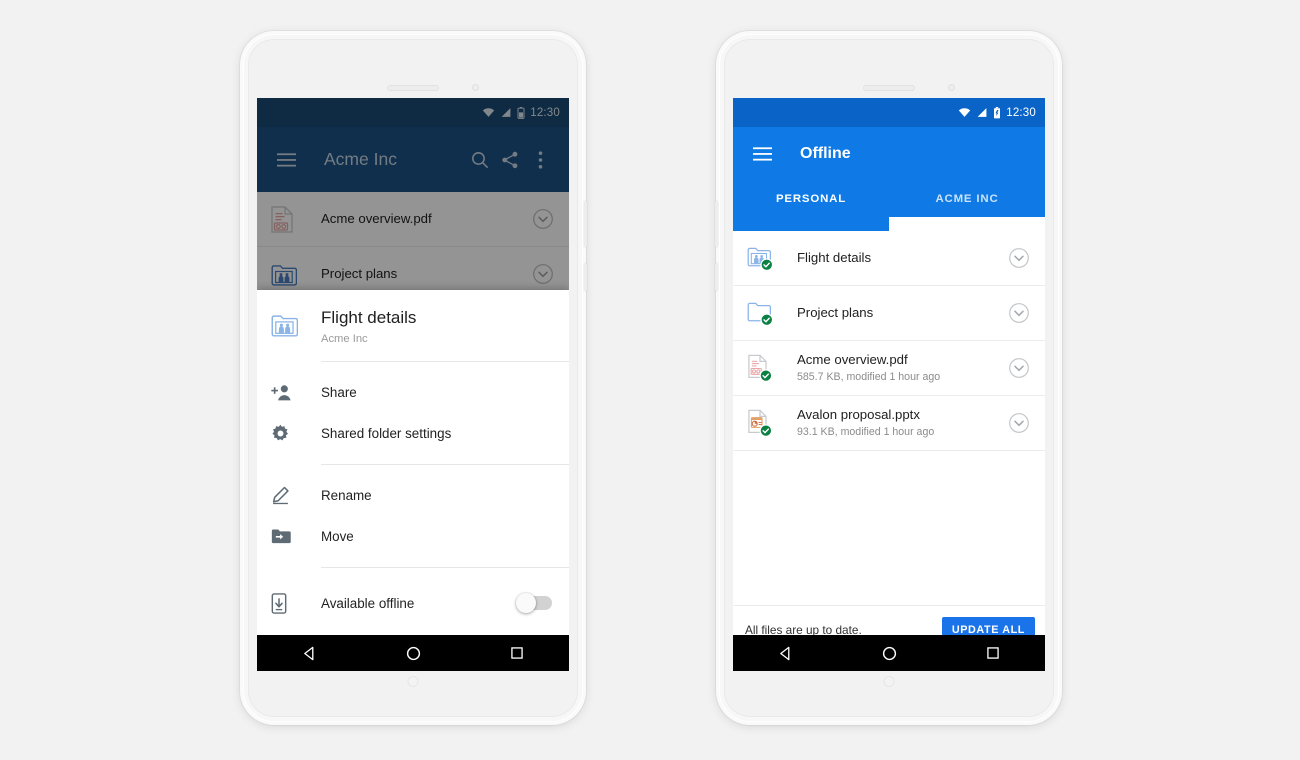  I want to click on overflow-menu-icon, so click(540, 160).